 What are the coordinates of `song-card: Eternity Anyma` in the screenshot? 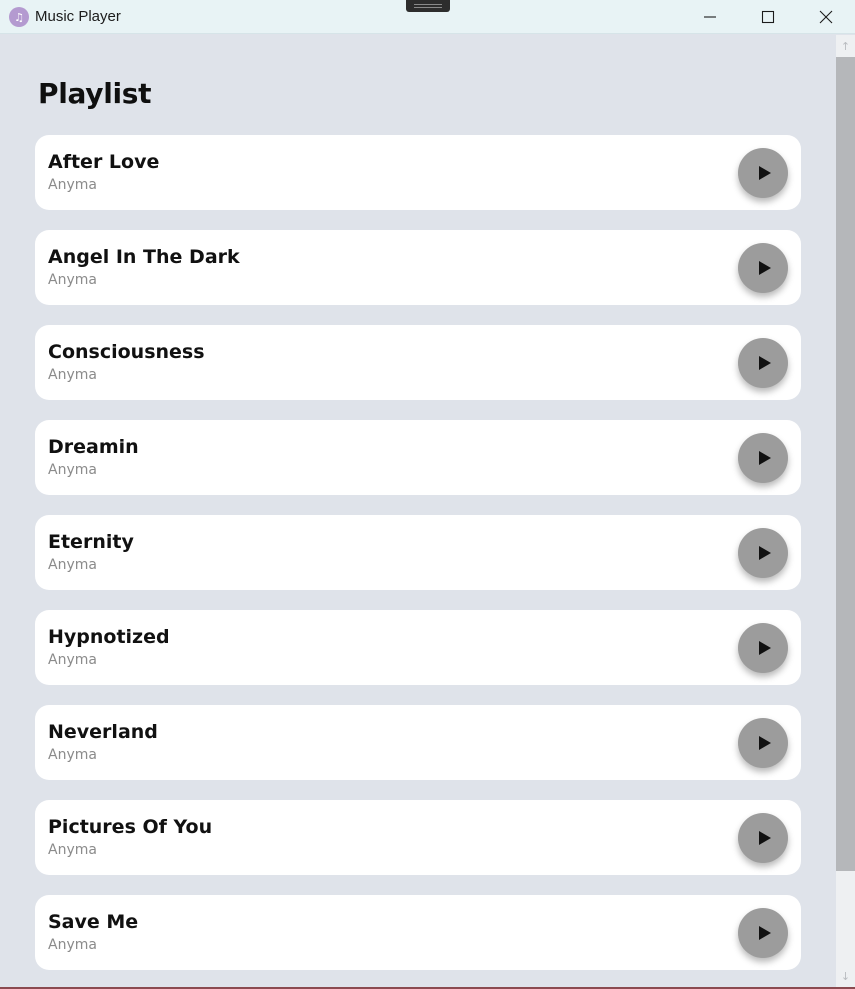 It's located at (418, 552).